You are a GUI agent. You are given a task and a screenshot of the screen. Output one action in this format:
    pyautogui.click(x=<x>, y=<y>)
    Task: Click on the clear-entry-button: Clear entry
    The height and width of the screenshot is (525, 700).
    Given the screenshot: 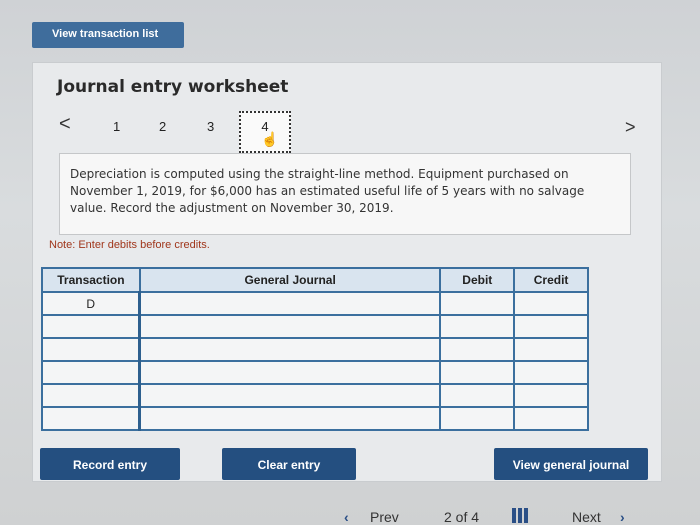 What is the action you would take?
    pyautogui.click(x=289, y=464)
    